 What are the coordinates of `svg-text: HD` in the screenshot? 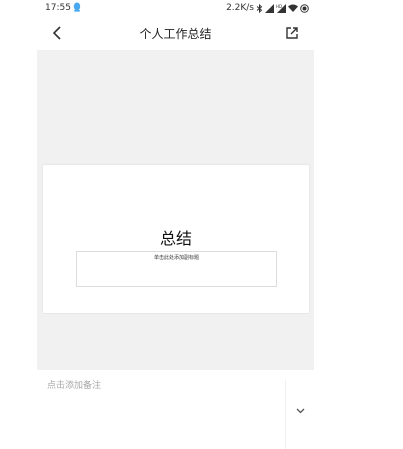 It's located at (279, 6).